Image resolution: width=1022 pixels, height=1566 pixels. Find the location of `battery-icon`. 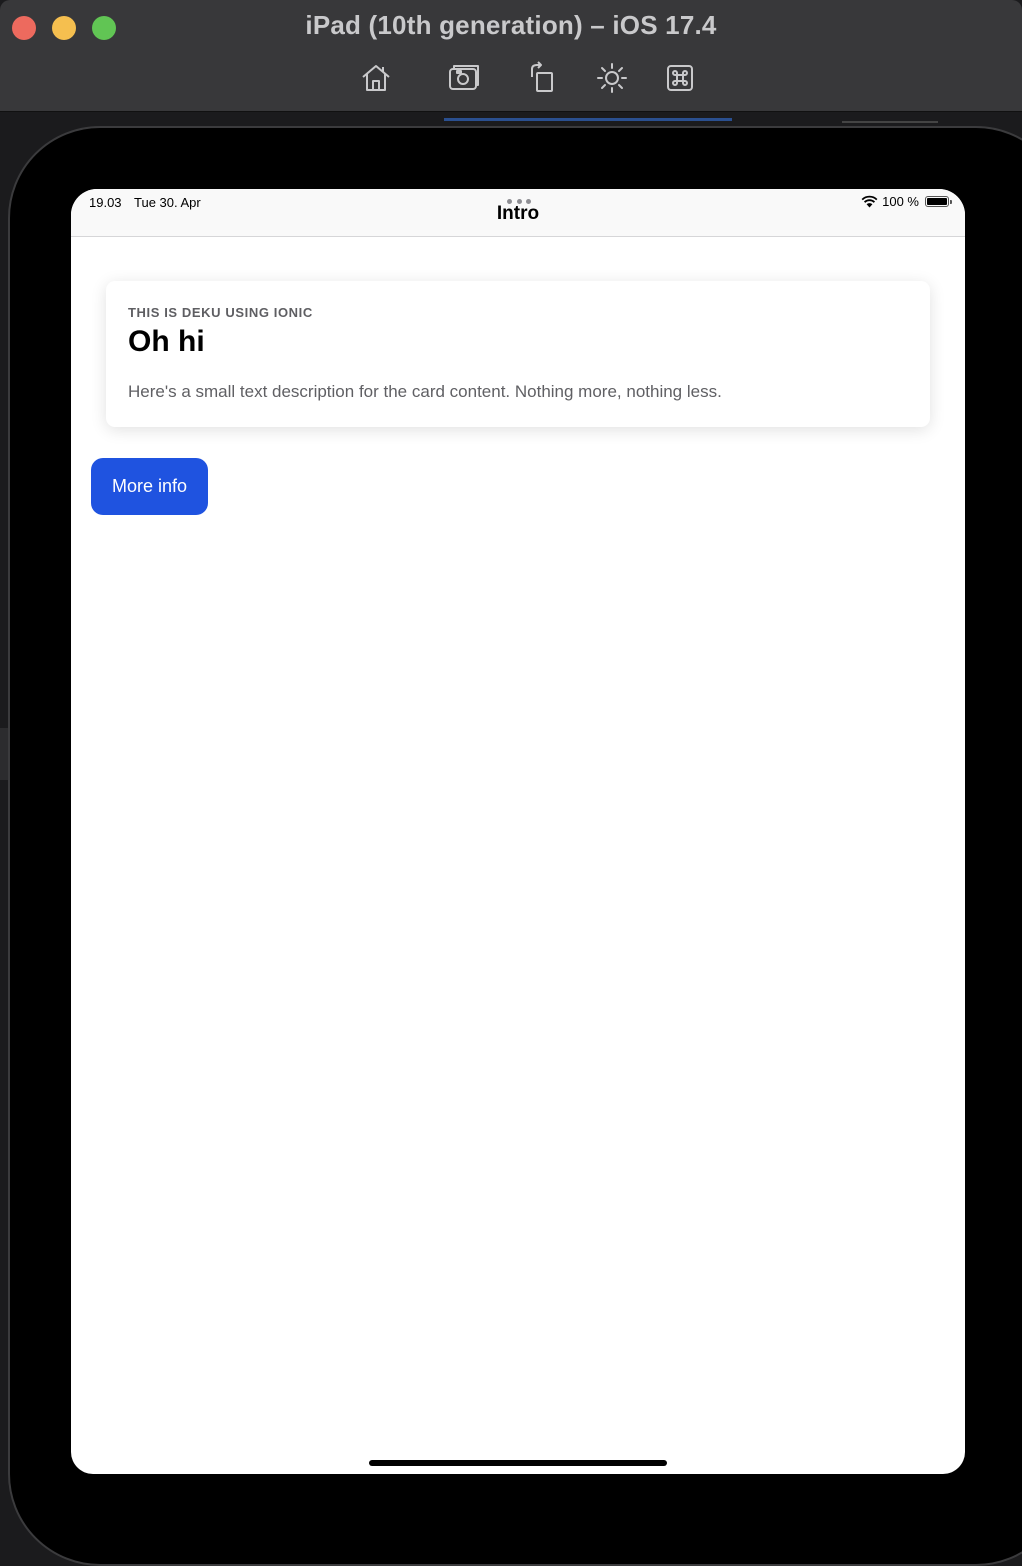

battery-icon is located at coordinates (938, 201).